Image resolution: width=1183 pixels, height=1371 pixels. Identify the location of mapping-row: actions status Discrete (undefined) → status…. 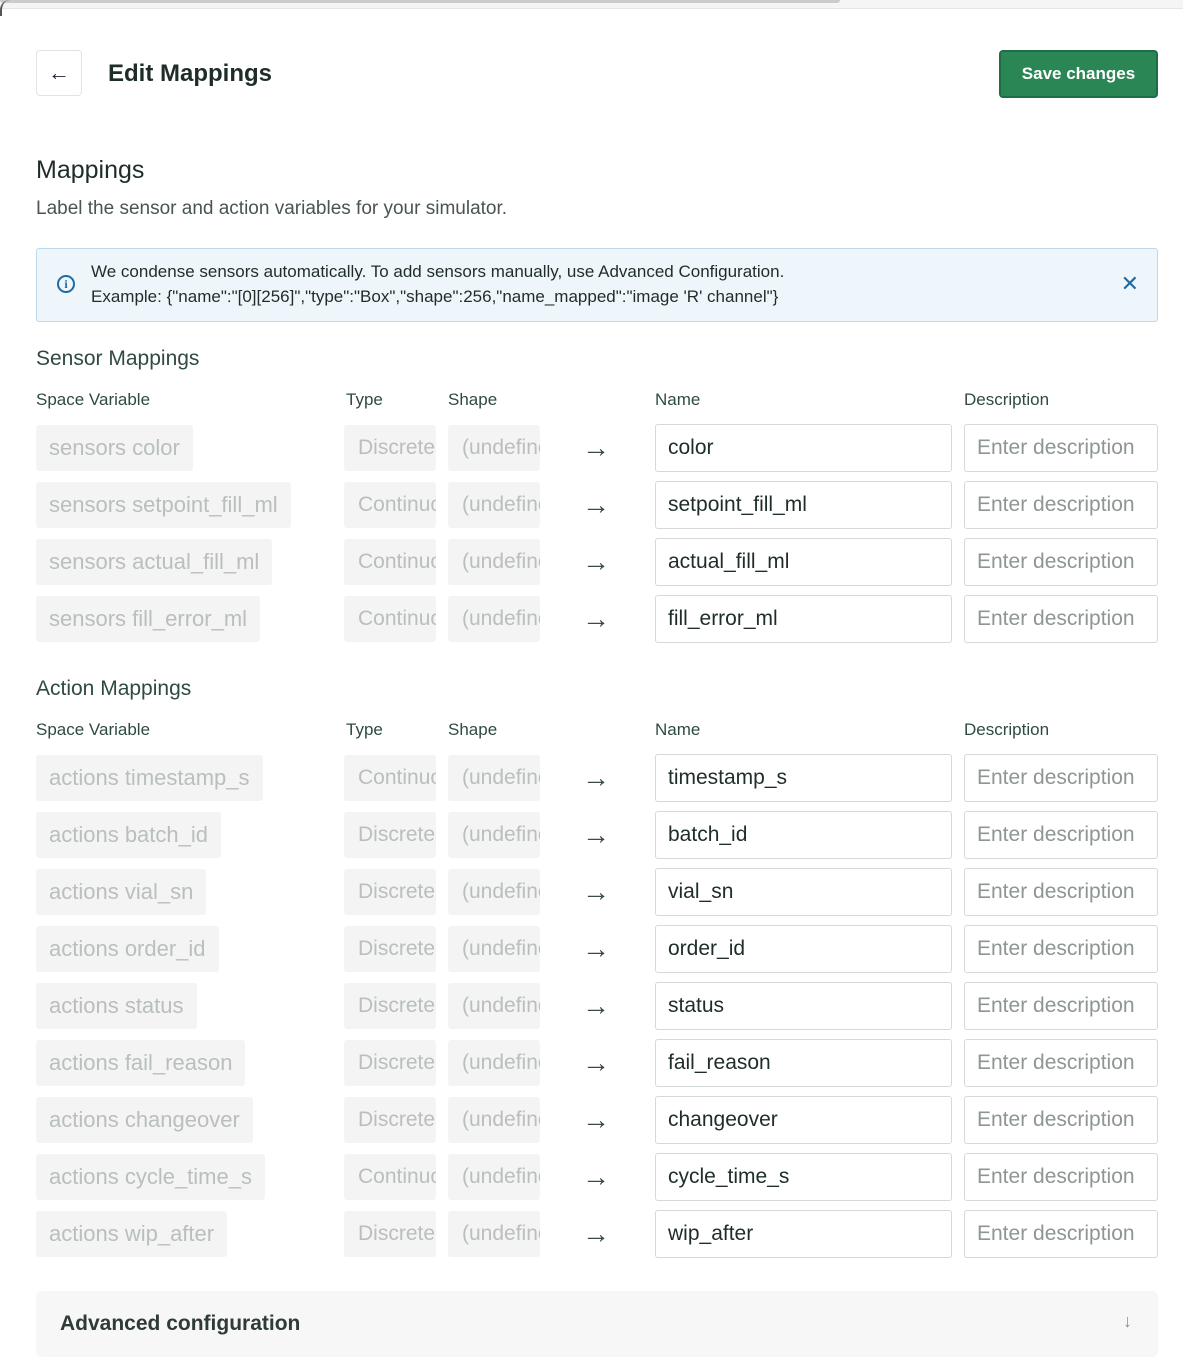
(597, 1005).